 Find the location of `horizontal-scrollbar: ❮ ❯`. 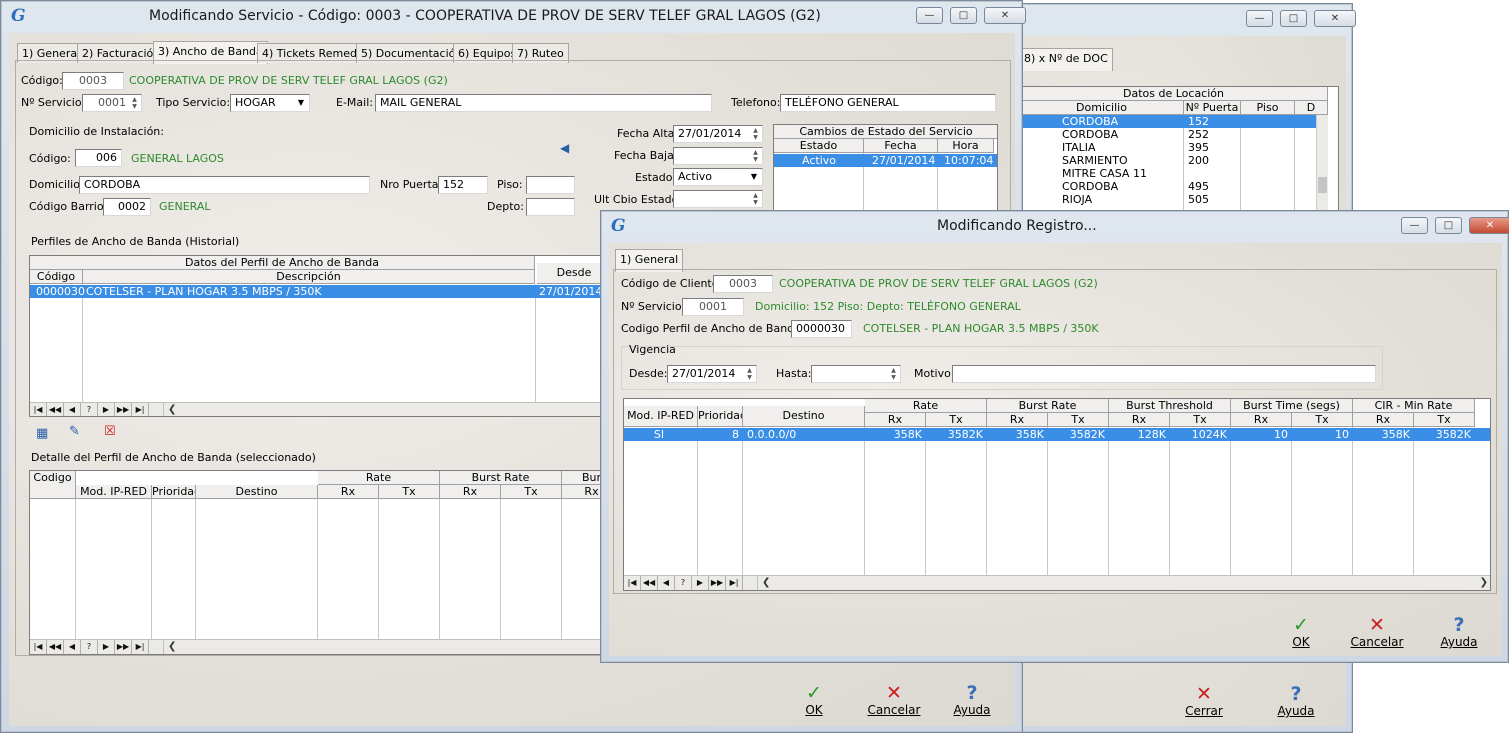

horizontal-scrollbar: ❮ ❯ is located at coordinates (1123, 583).